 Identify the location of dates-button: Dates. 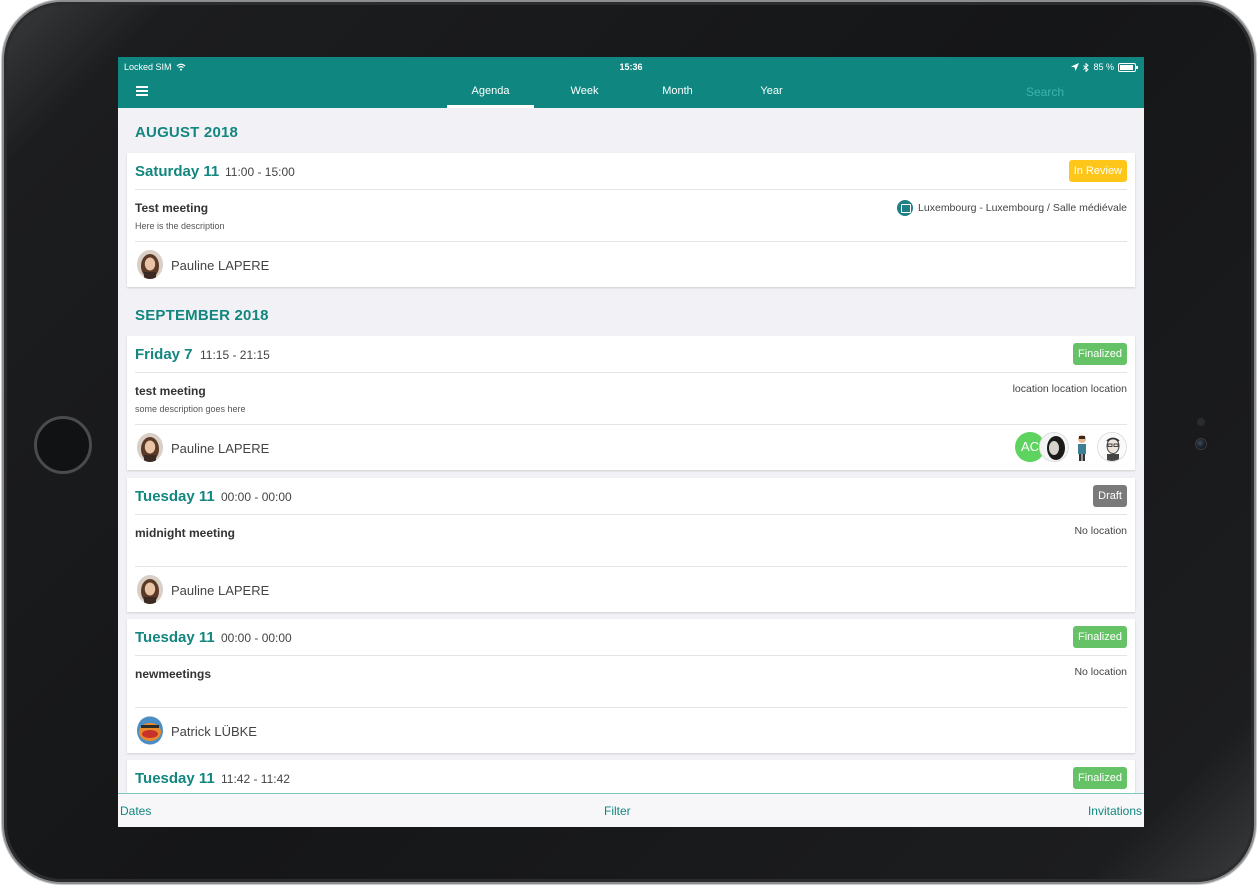
(135, 811).